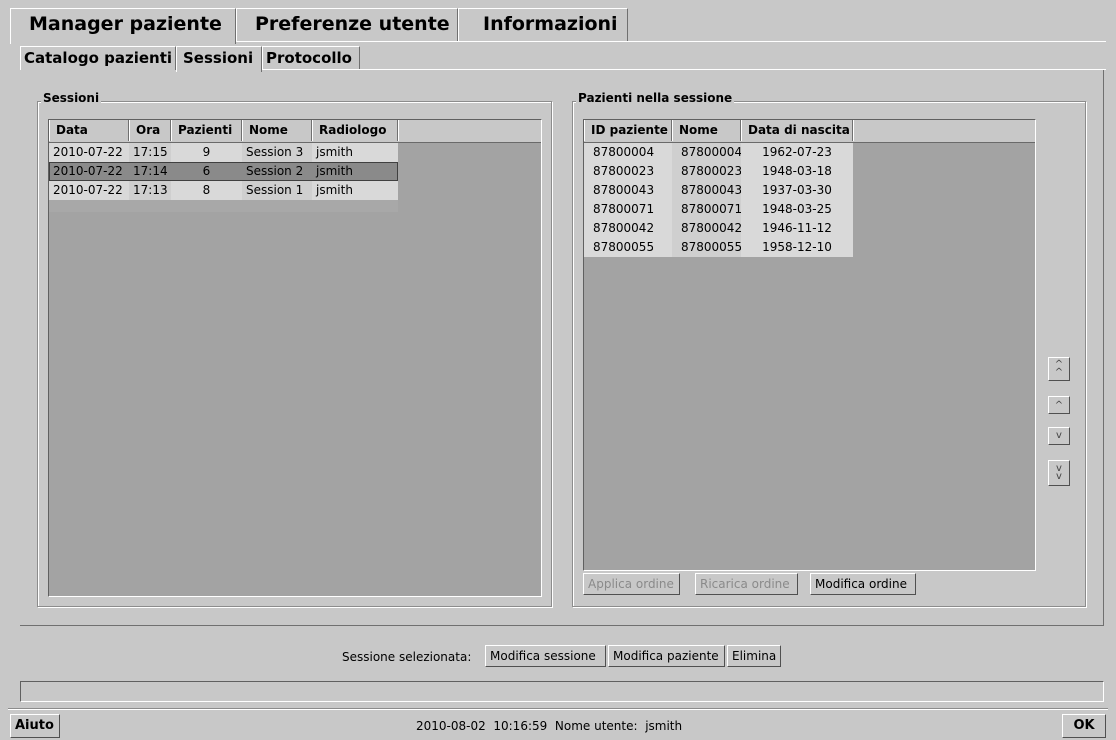  I want to click on cell-id: 87800071, so click(628, 209).